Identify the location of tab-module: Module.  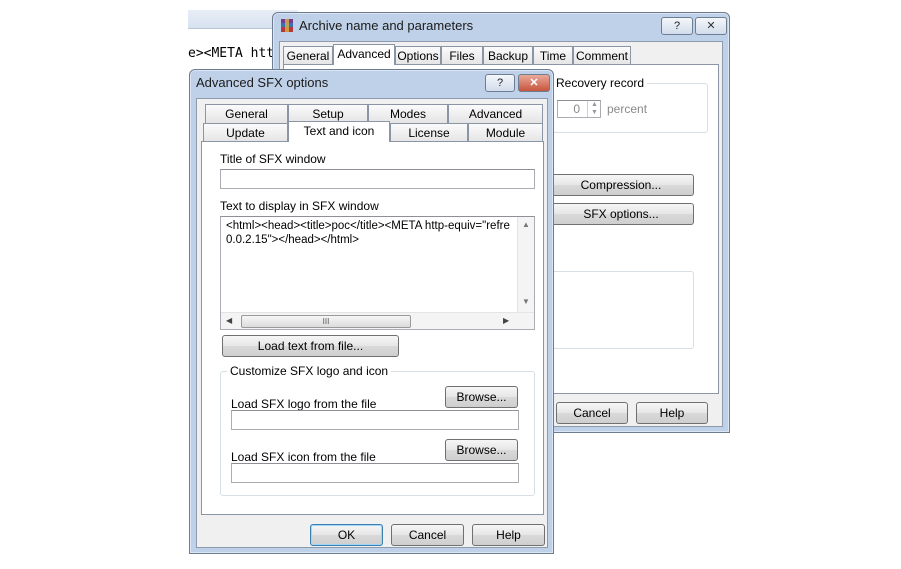
(505, 132).